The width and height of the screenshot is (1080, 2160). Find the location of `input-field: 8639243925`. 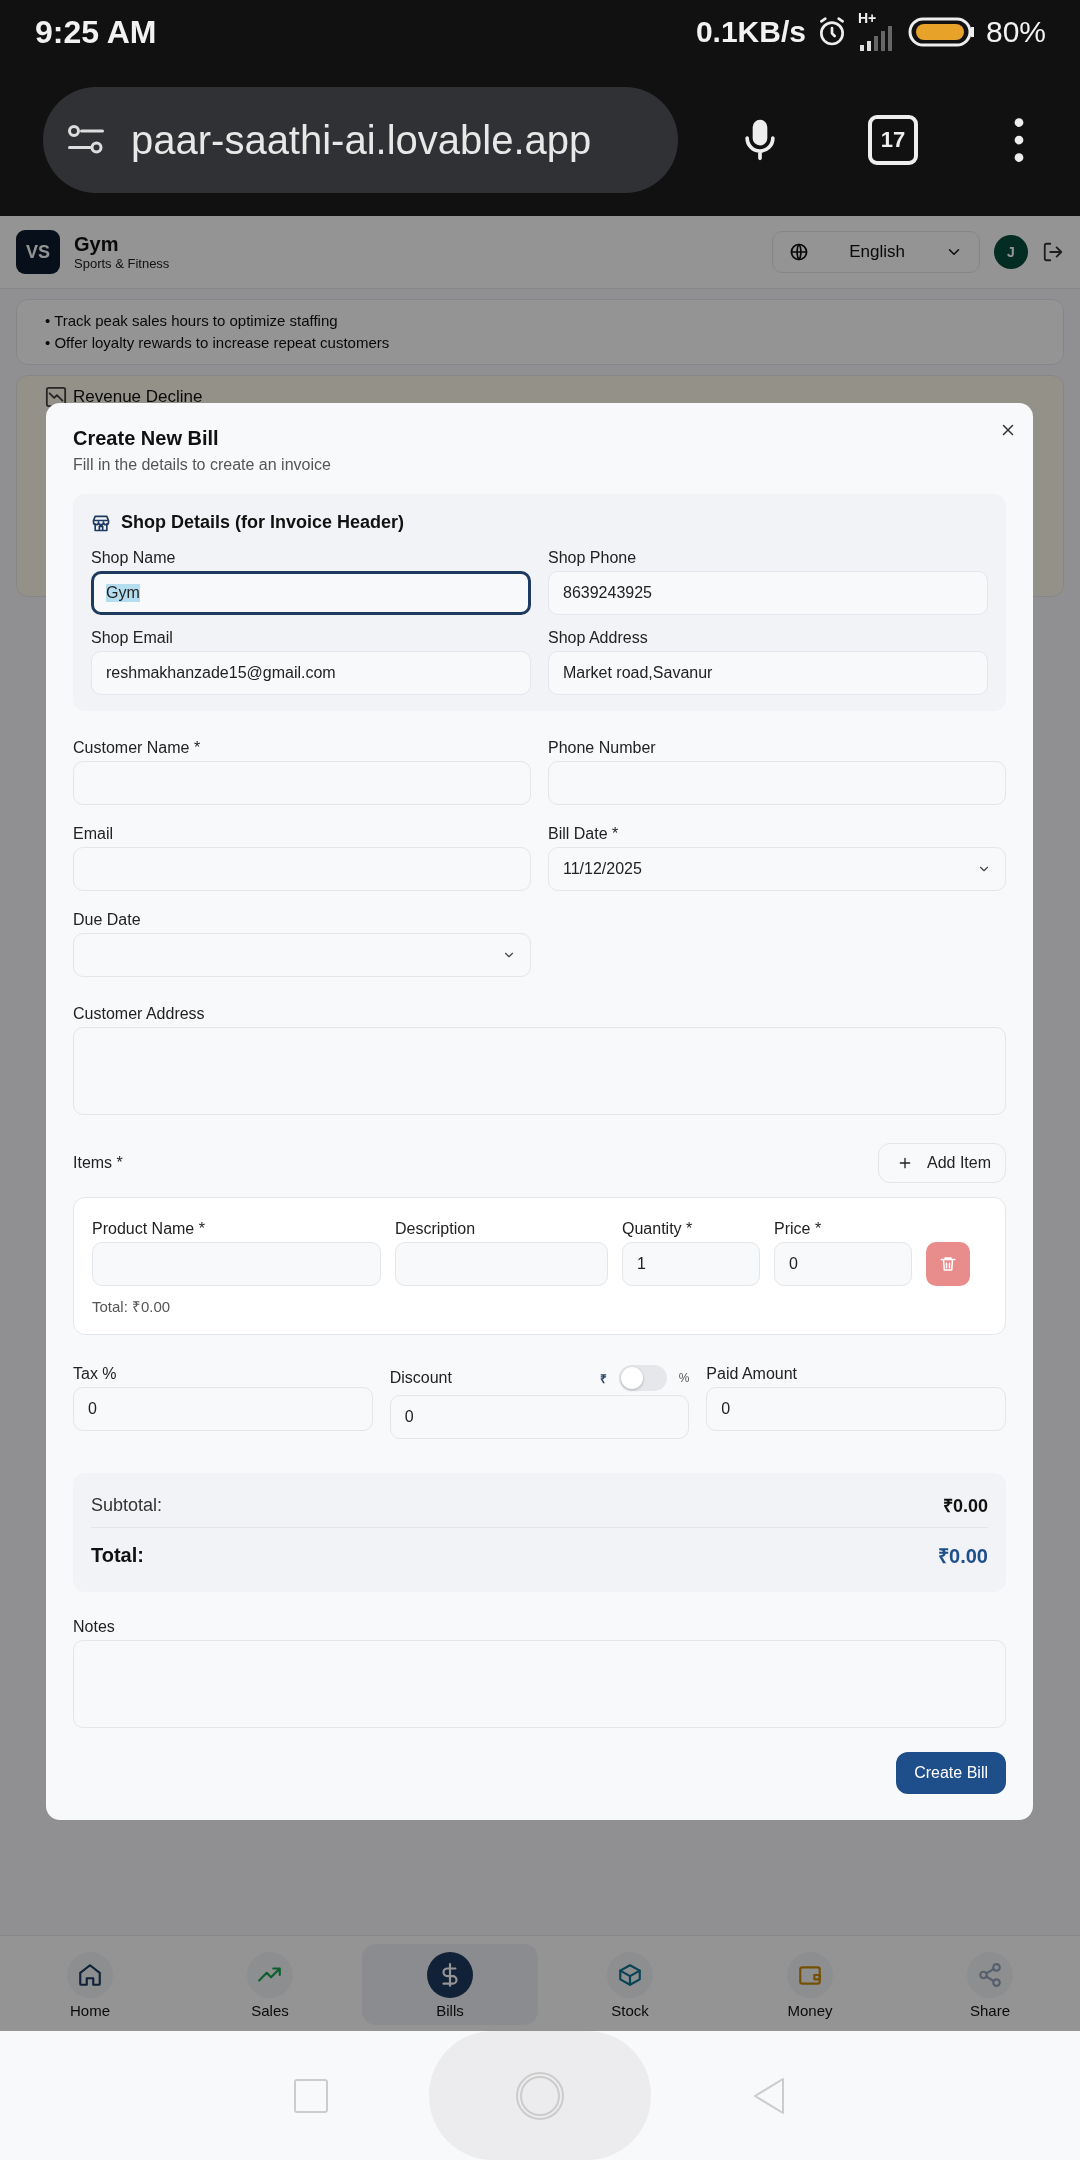

input-field: 8639243925 is located at coordinates (768, 593).